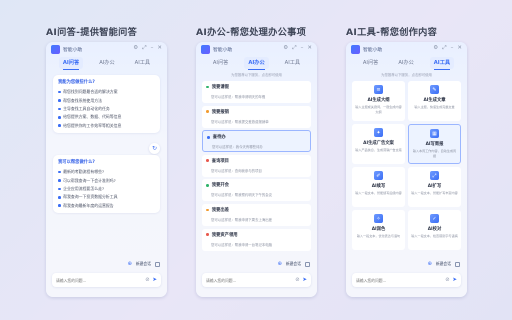  I want to click on suggestion-item: 帮您找到问题最合适的解决方案, so click(106, 92).